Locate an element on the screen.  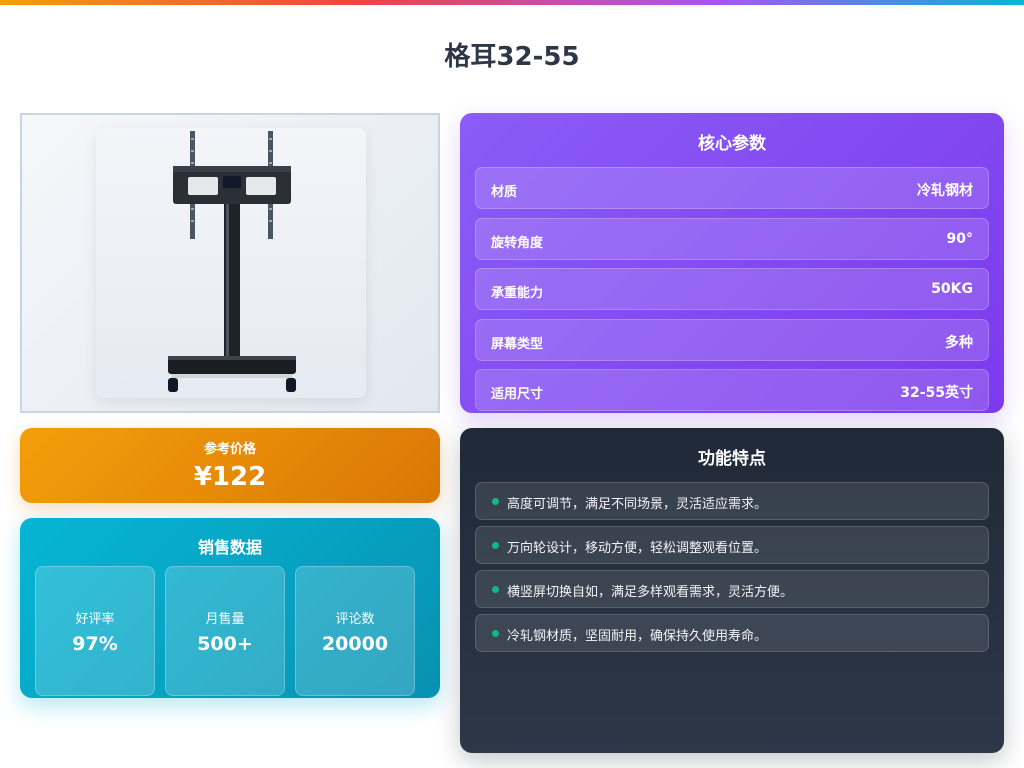
top-accent-bar is located at coordinates (512, 2).